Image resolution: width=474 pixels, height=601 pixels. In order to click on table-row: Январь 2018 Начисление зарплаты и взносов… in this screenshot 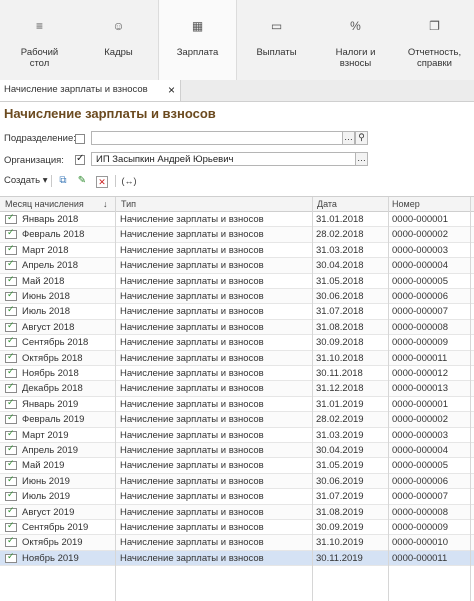, I will do `click(237, 220)`.